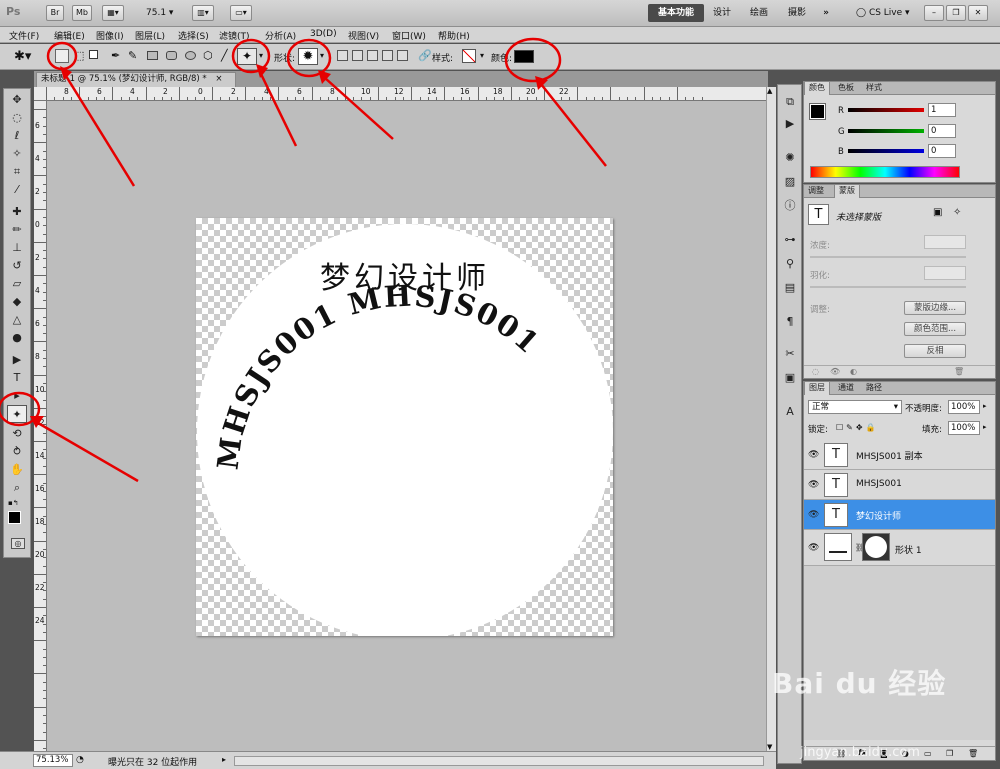  Describe the element at coordinates (69, 35) in the screenshot. I see `menu-edit: 编辑(E)` at that location.